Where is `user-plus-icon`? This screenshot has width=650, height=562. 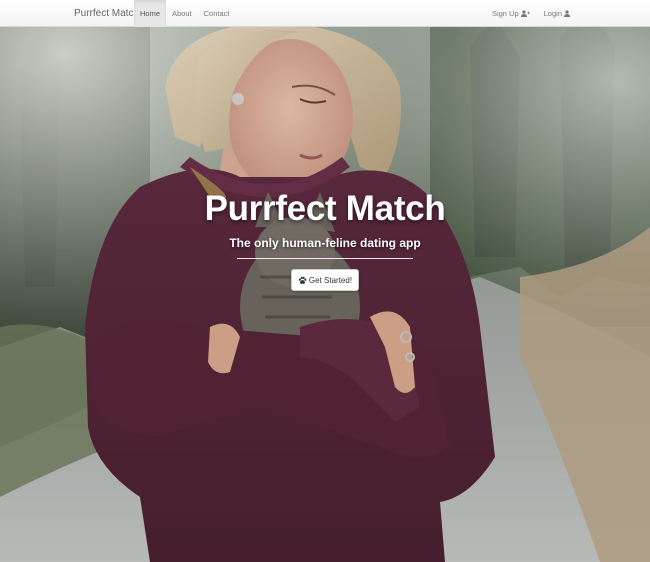 user-plus-icon is located at coordinates (525, 13).